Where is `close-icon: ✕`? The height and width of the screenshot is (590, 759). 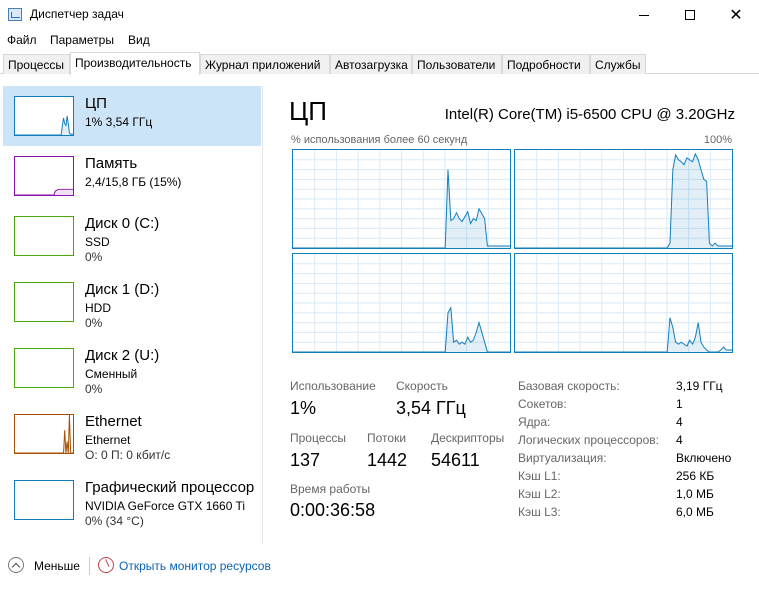
close-icon: ✕ is located at coordinates (736, 14).